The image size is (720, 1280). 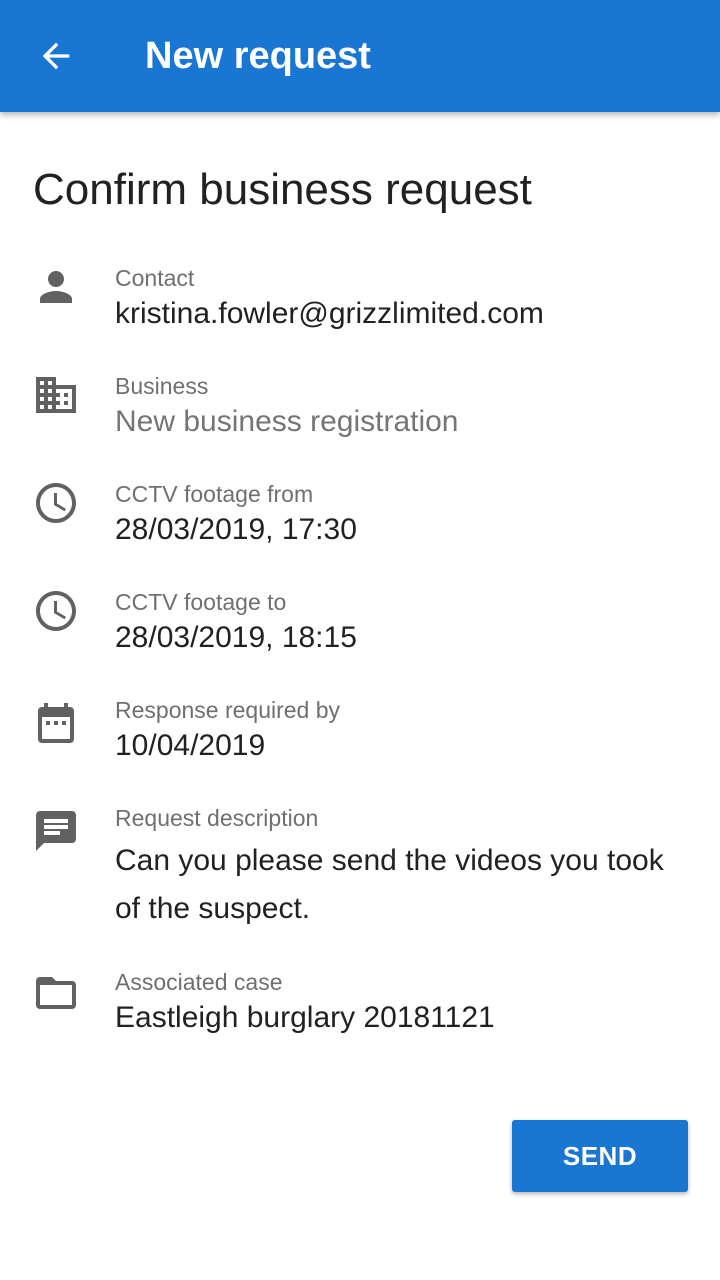 I want to click on page-title: Confirm business request, so click(x=282, y=189).